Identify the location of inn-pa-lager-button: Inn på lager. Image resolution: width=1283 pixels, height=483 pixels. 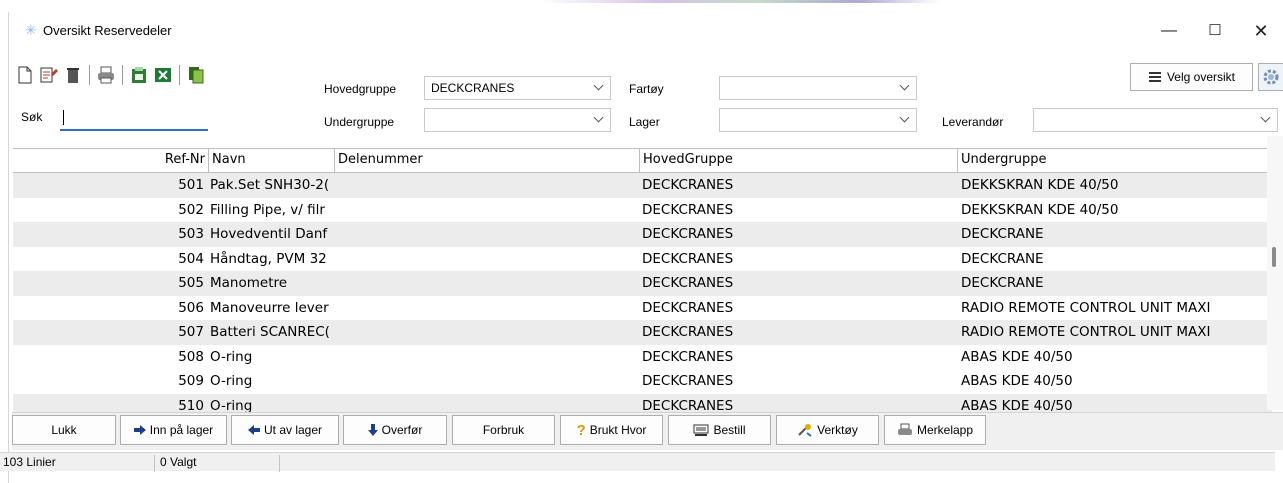
(173, 430).